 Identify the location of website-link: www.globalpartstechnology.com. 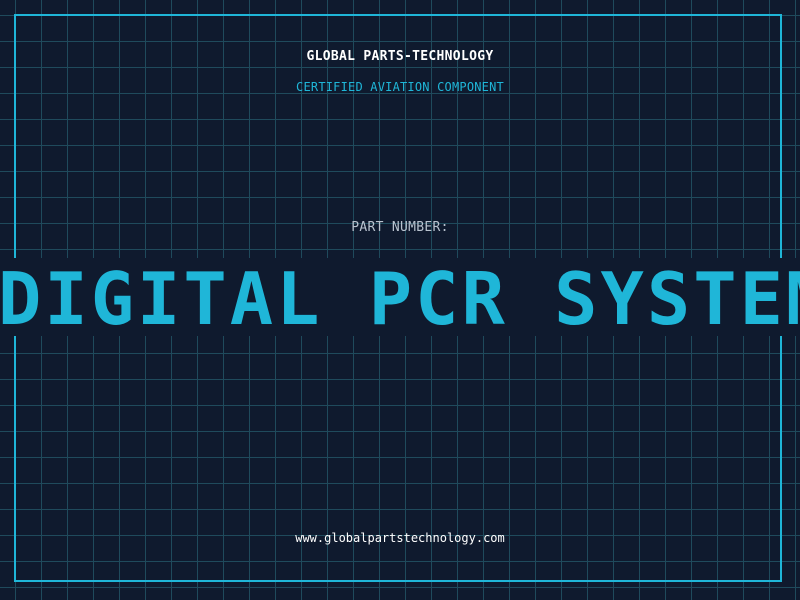
(400, 538).